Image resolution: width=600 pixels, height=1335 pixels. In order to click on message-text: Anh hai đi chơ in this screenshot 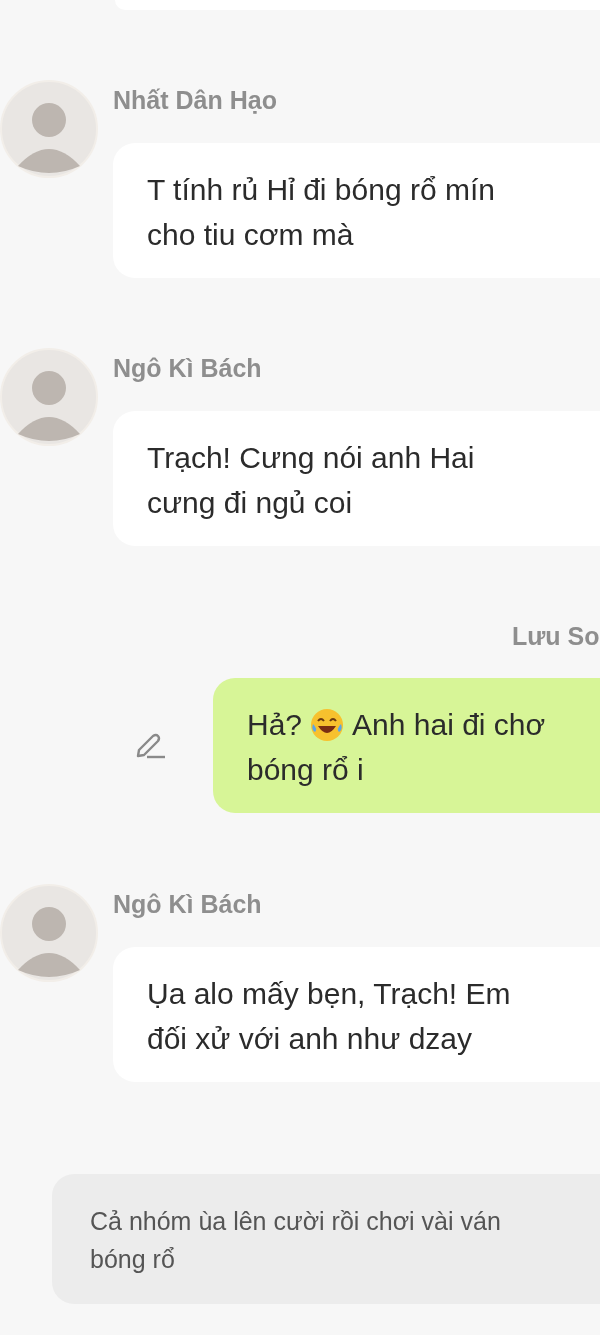, I will do `click(449, 725)`.